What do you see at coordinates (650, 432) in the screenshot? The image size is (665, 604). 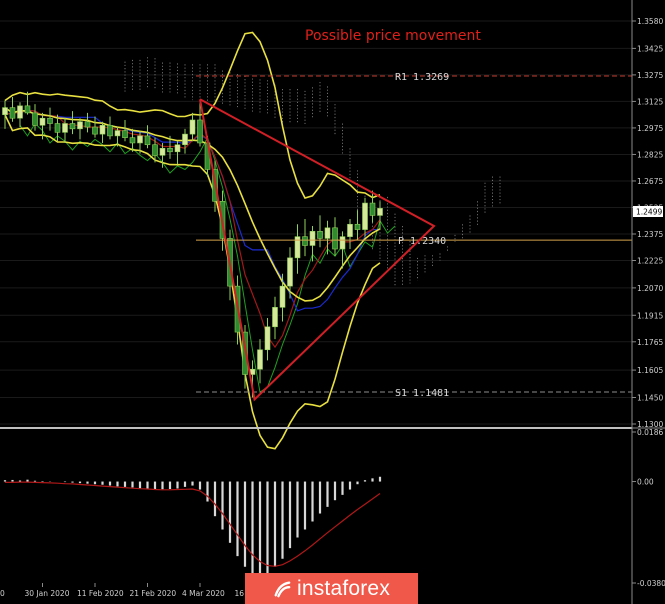 I see `osc-tick-label: 0.0186` at bounding box center [650, 432].